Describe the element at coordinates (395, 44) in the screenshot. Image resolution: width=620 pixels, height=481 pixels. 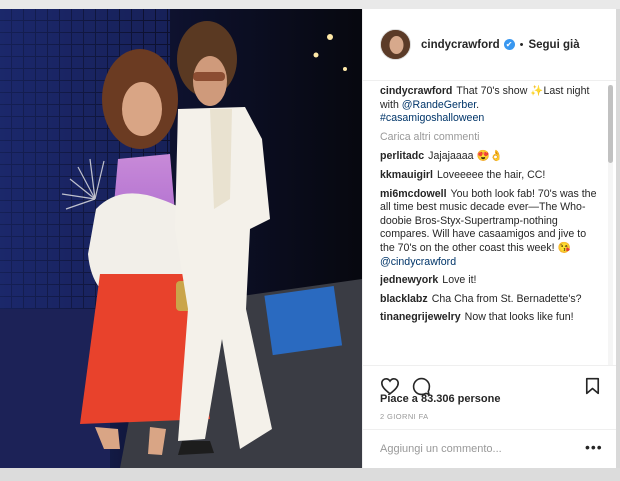
I see `avatar` at that location.